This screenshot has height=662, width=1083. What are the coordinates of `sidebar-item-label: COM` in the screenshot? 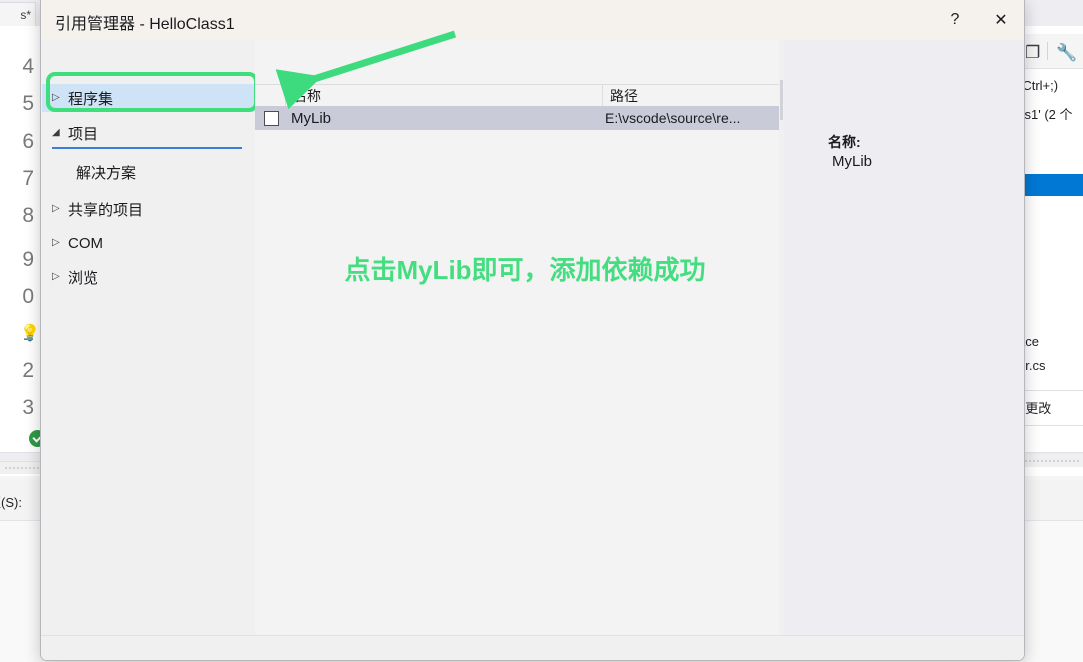 It's located at (85, 243).